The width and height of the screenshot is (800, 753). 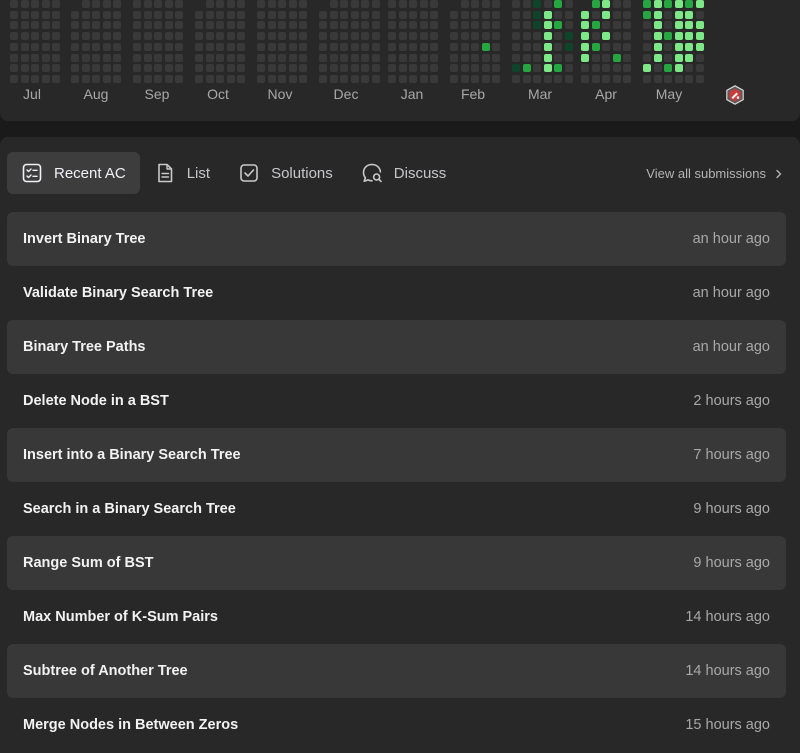 What do you see at coordinates (735, 95) in the screenshot?
I see `contest-badge-icon` at bounding box center [735, 95].